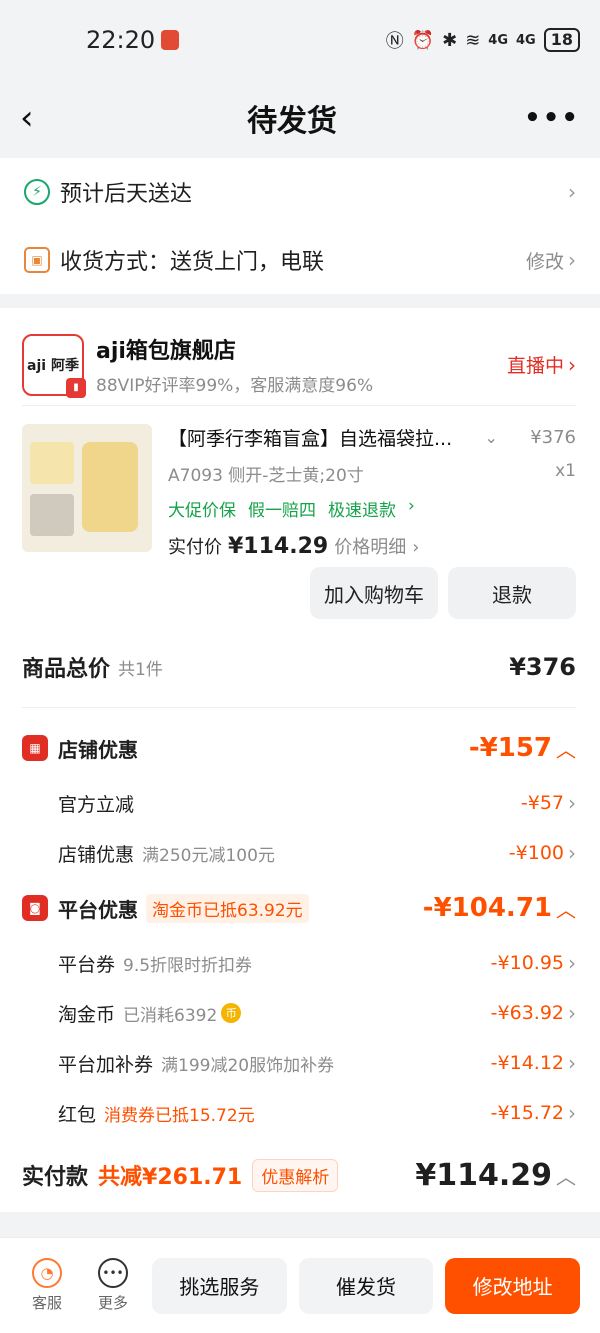  What do you see at coordinates (195, 547) in the screenshot?
I see `real-pay-label: 实付价` at bounding box center [195, 547].